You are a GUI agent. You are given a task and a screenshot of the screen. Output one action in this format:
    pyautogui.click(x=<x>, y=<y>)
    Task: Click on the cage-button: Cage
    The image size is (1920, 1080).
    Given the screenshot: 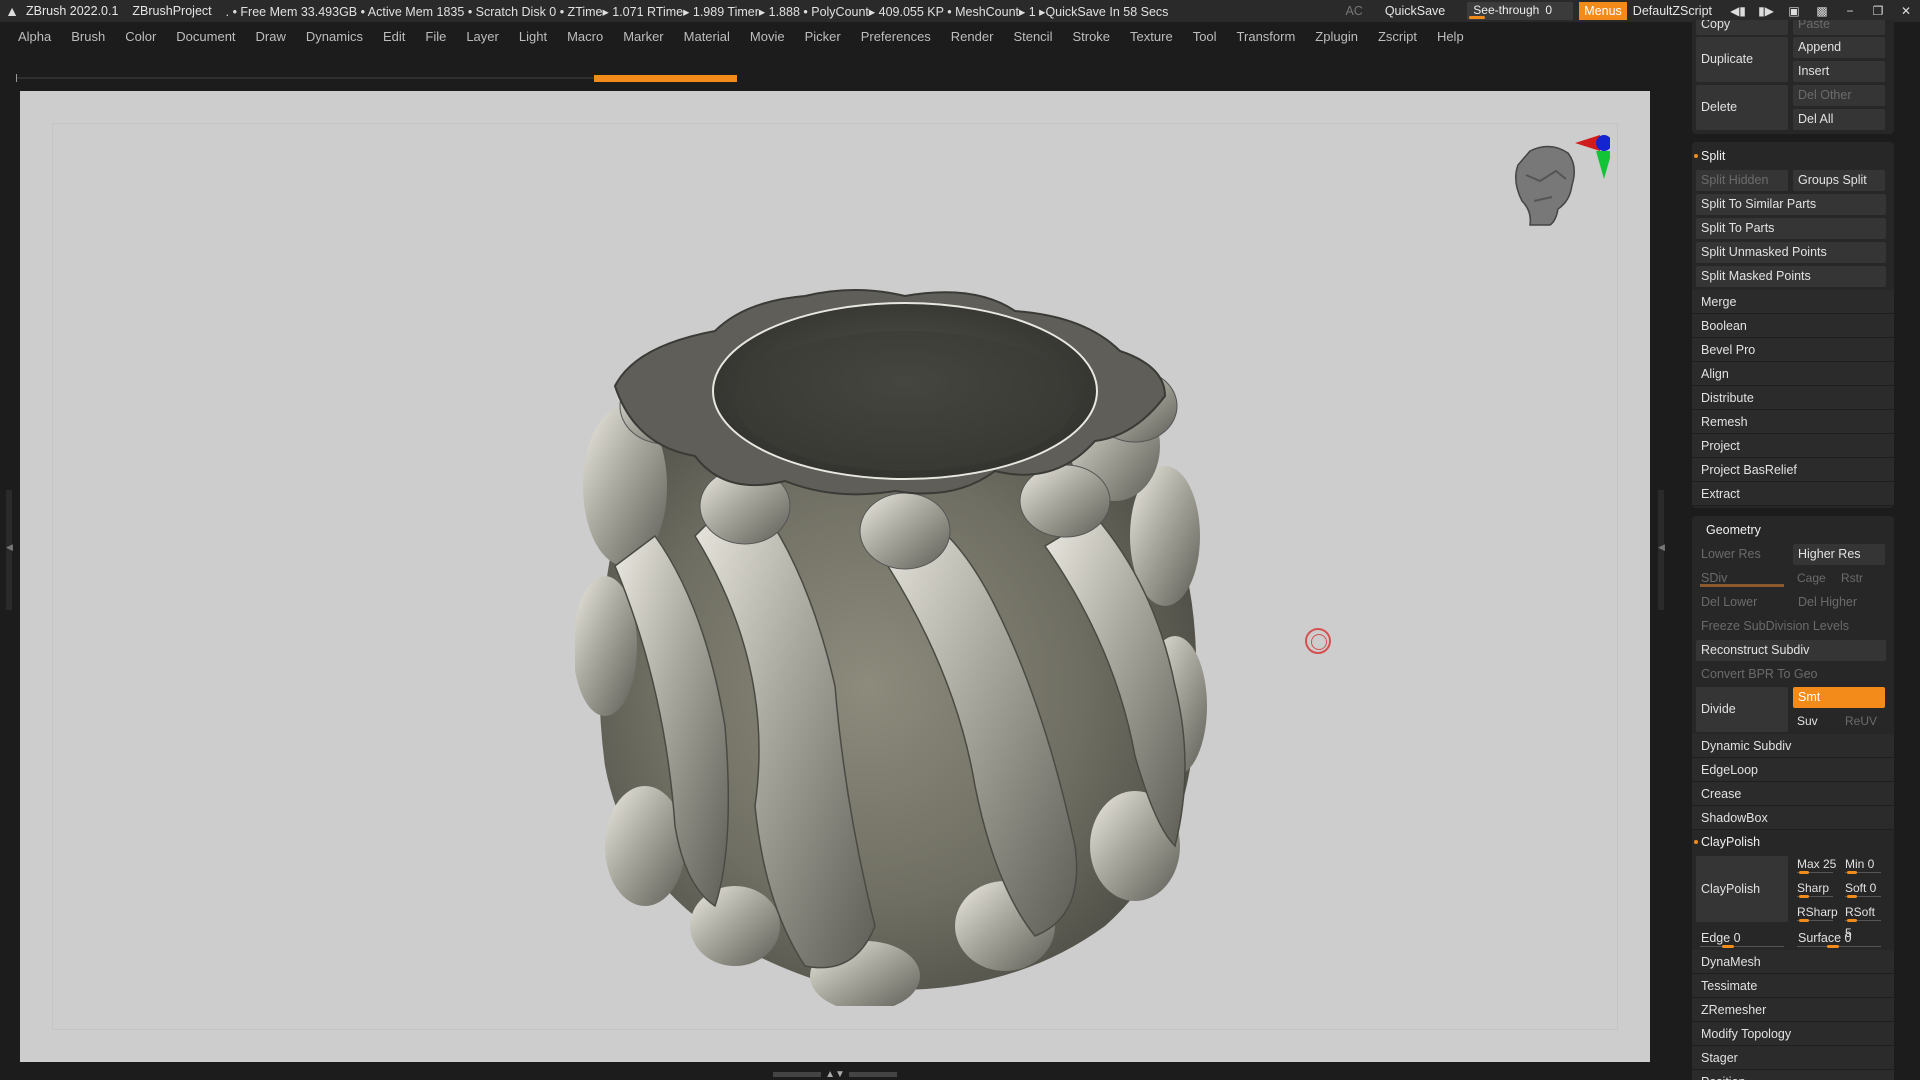 What is the action you would take?
    pyautogui.click(x=1815, y=578)
    